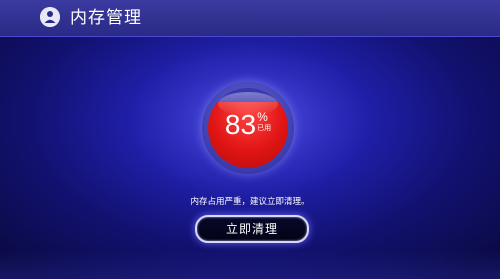  Describe the element at coordinates (250, 18) in the screenshot. I see `title-bar: 内存管理` at that location.